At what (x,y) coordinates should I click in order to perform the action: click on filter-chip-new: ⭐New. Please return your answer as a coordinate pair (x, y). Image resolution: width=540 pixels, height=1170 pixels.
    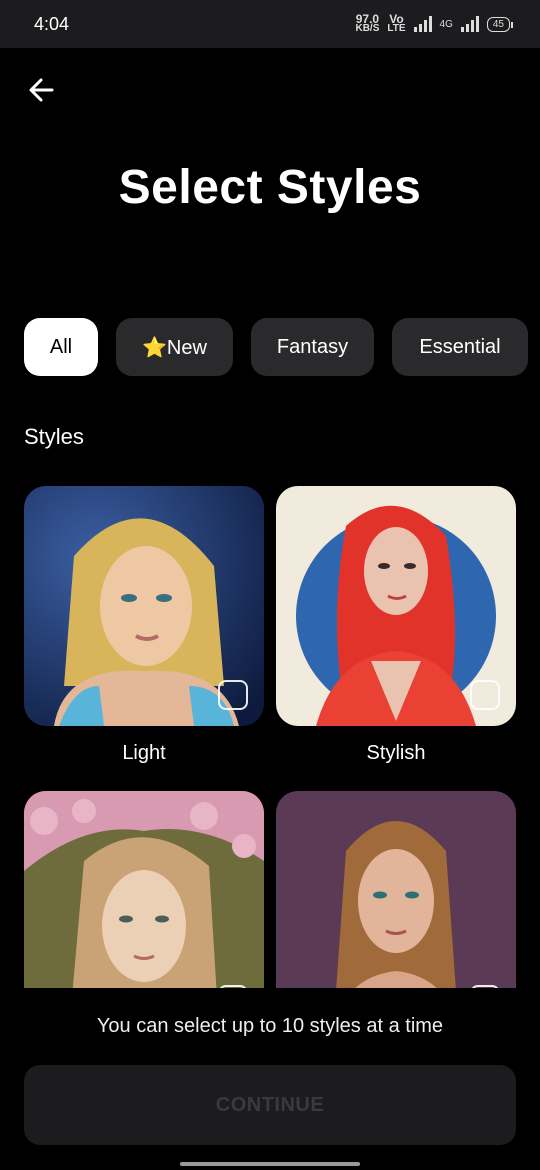
    Looking at the image, I should click on (174, 347).